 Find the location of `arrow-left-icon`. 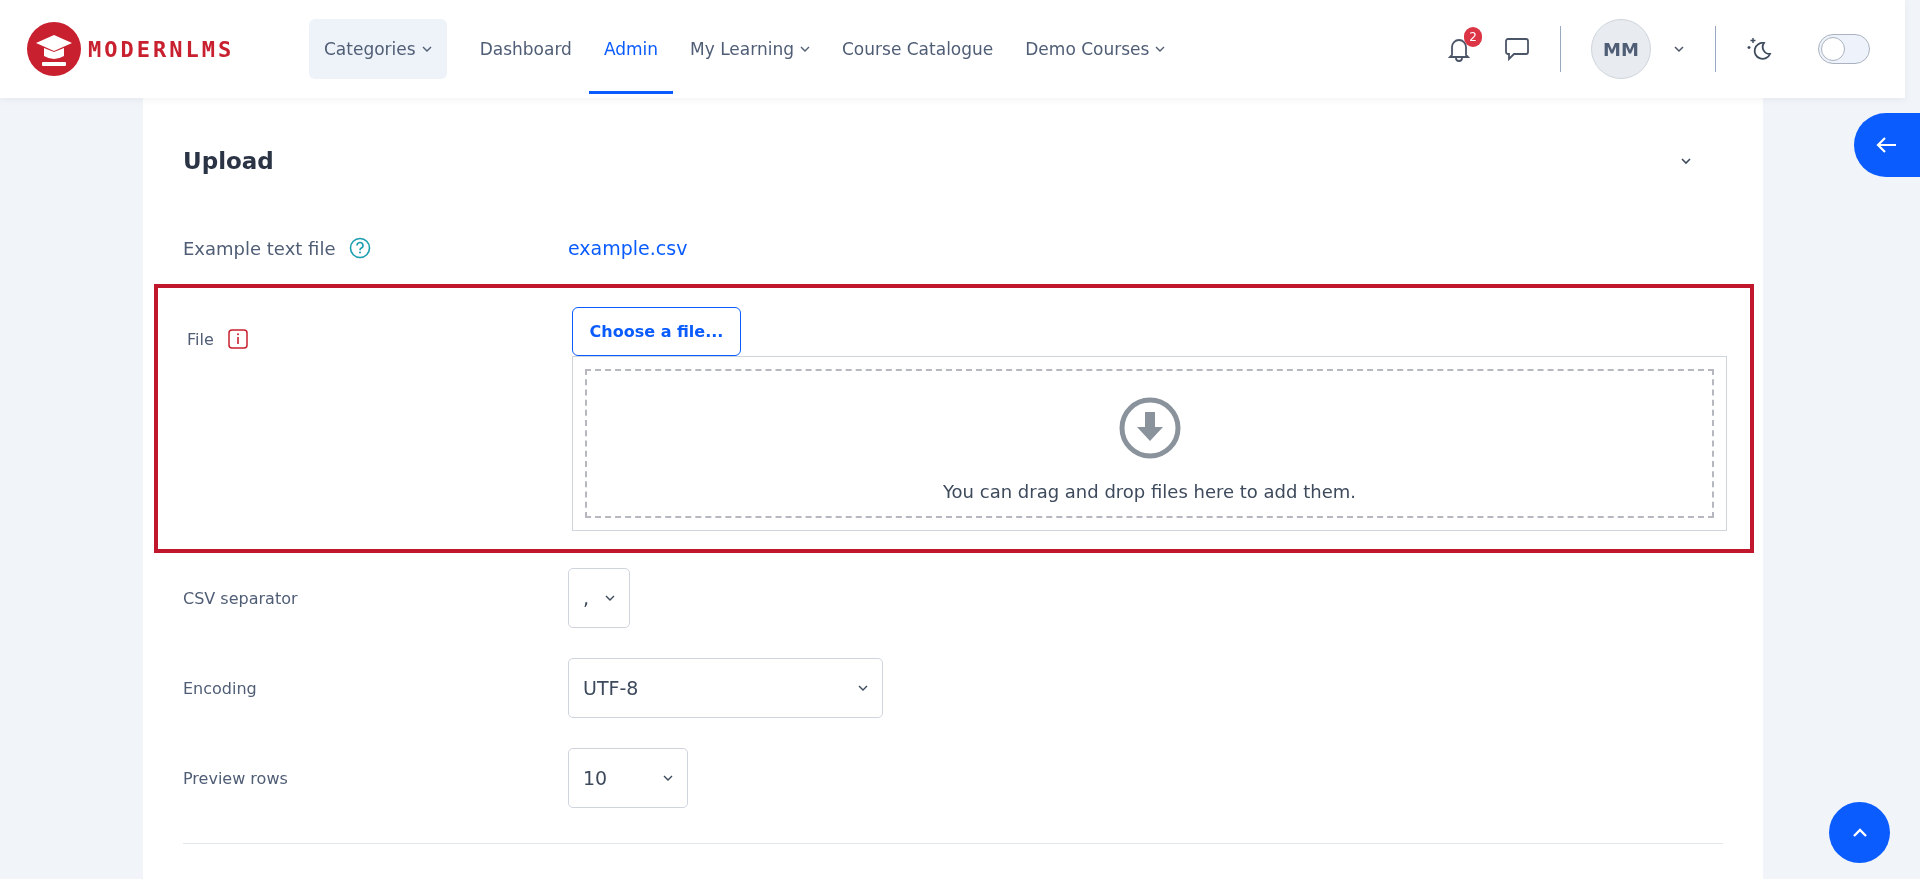

arrow-left-icon is located at coordinates (1887, 145).